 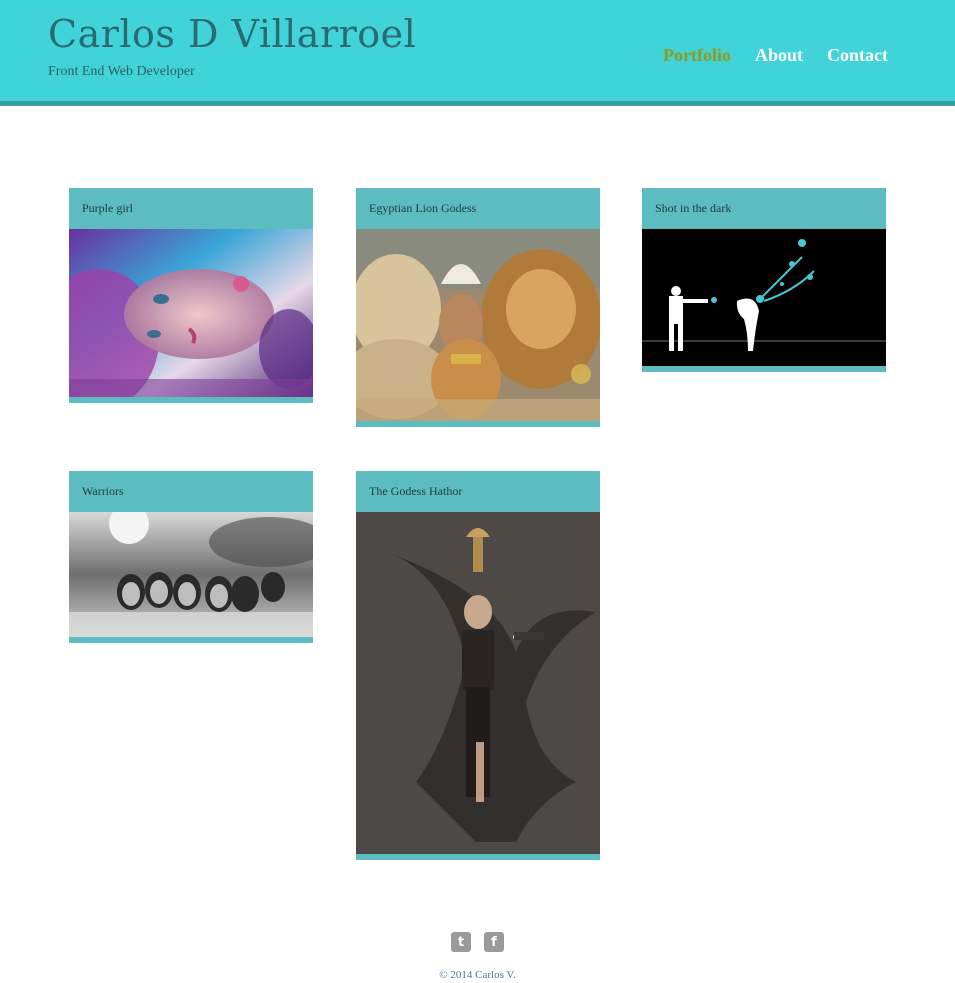 I want to click on nav-portfolio: Portfolio, so click(x=697, y=55).